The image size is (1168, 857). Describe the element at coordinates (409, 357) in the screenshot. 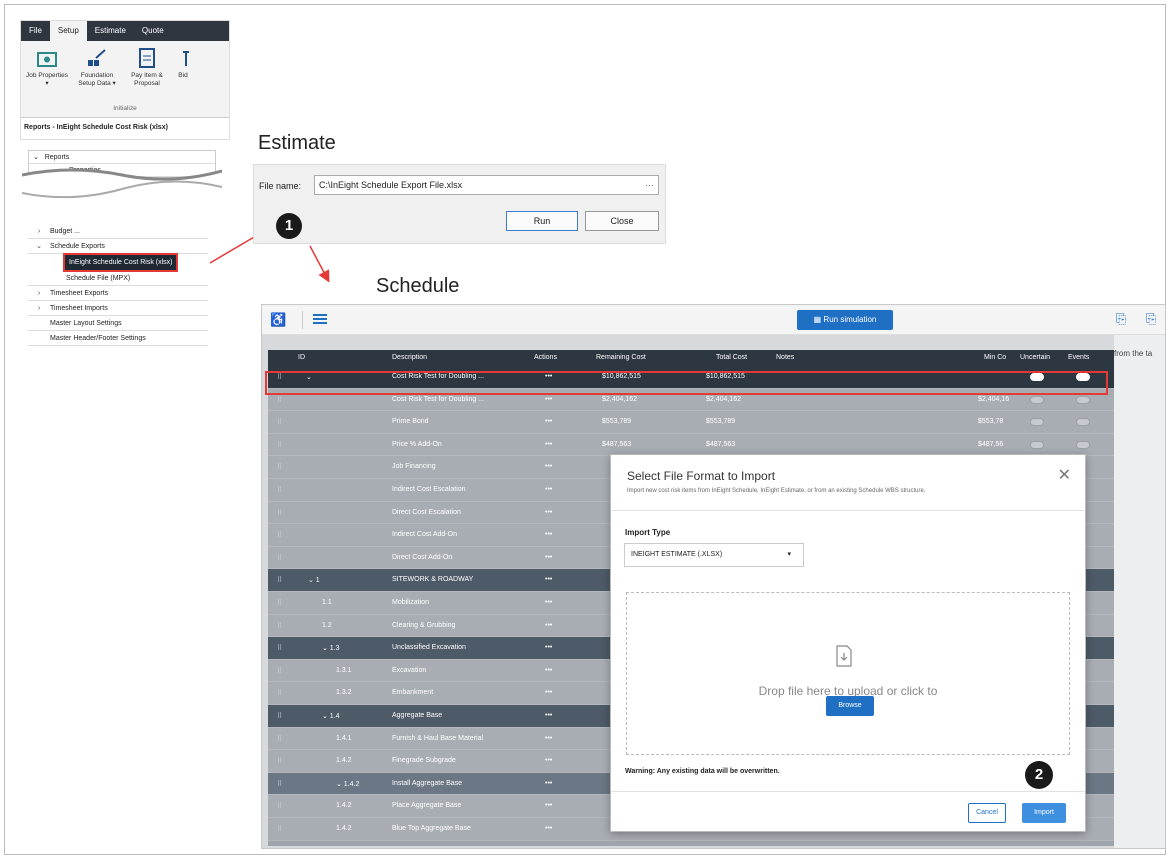

I see `col-description: Description` at that location.